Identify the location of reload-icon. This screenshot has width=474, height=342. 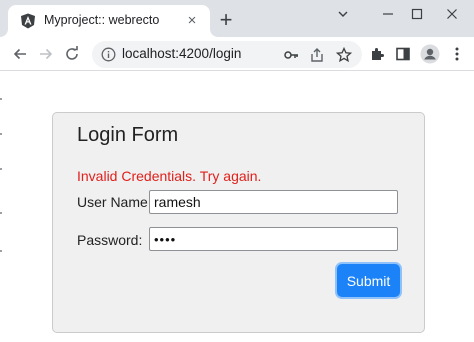
(72, 54).